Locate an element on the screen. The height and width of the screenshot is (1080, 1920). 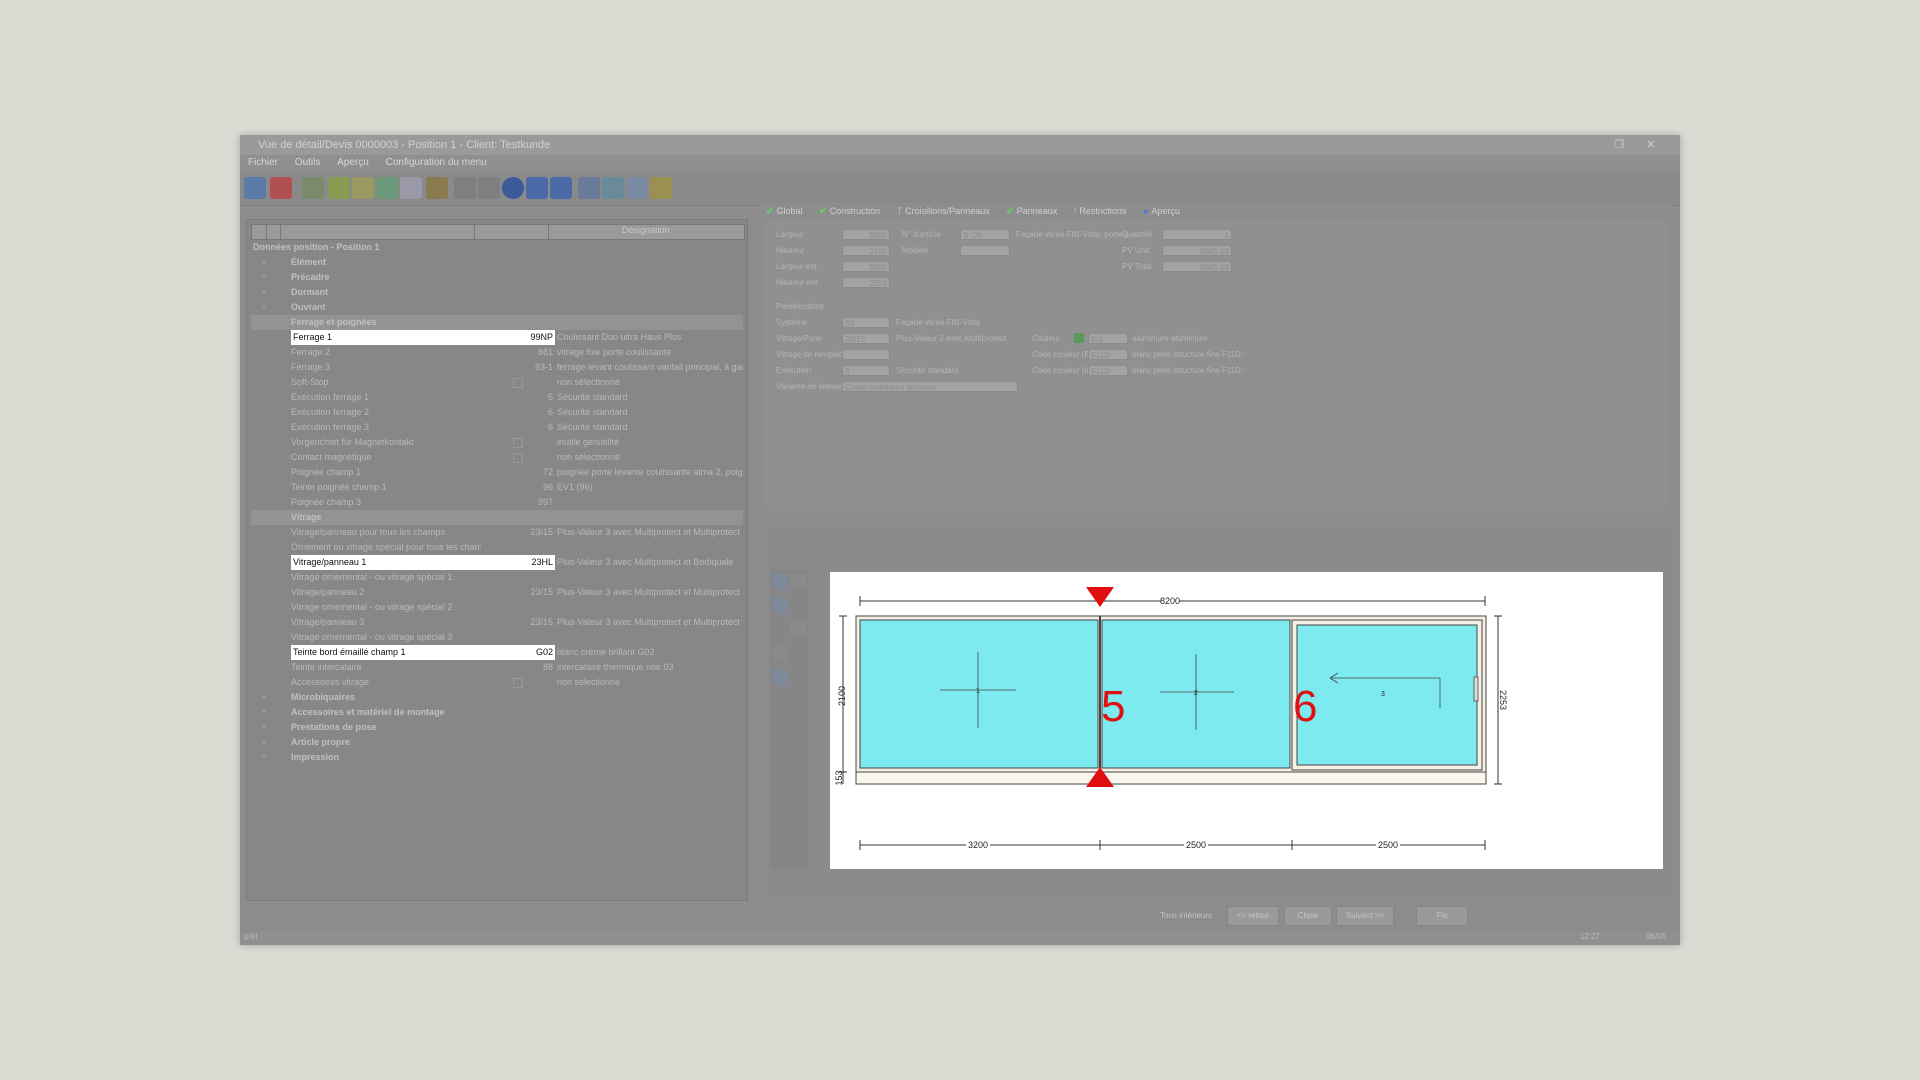
tree-row: Poignée champ 3 997 is located at coordinates (497, 502).